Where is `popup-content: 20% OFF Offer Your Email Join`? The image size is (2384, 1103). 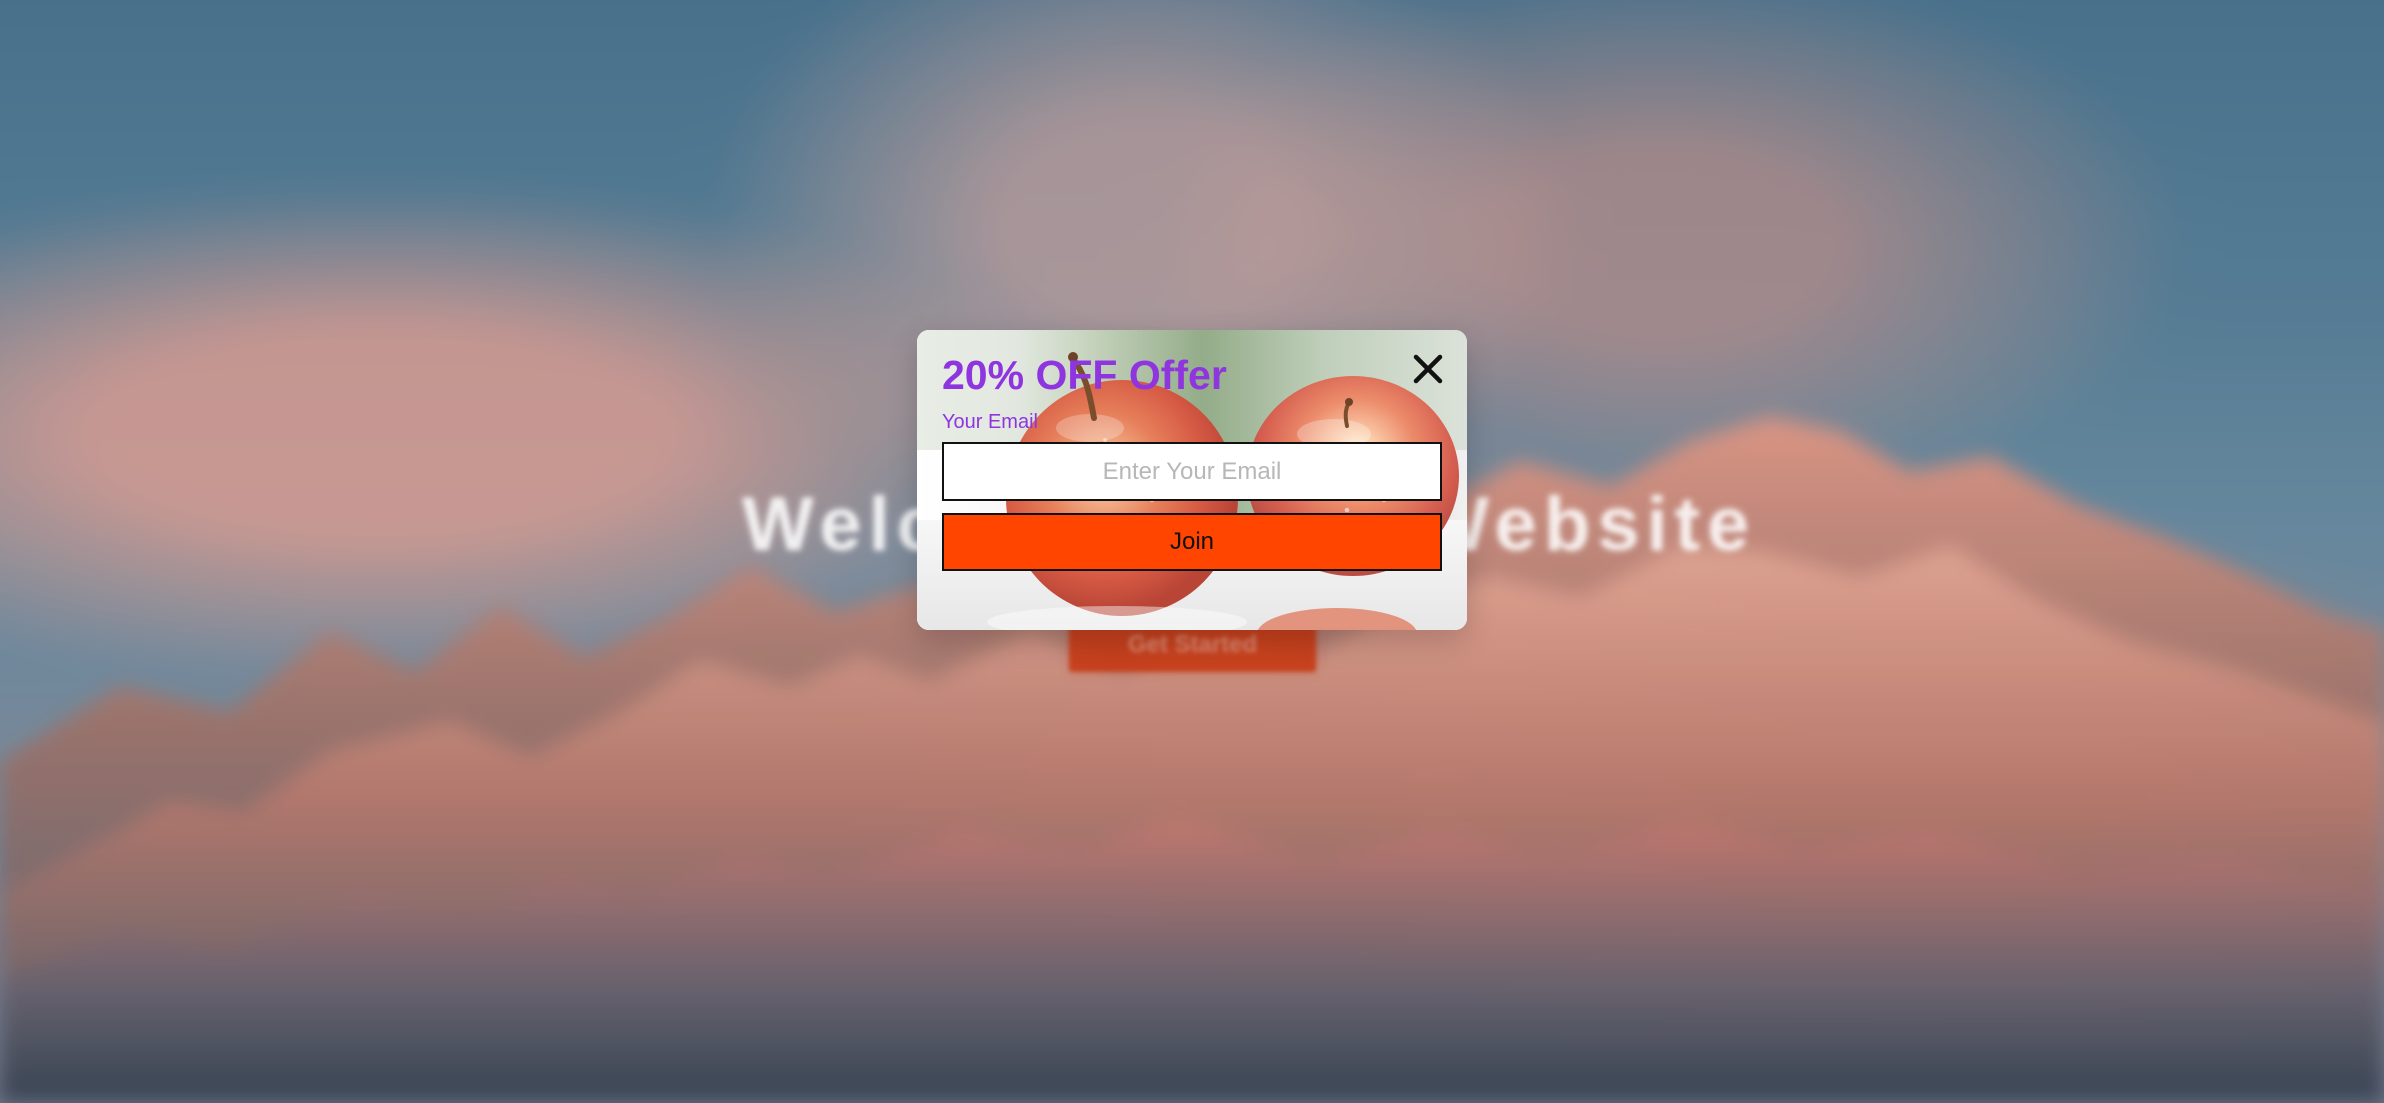
popup-content: 20% OFF Offer Your Email Join is located at coordinates (1192, 480).